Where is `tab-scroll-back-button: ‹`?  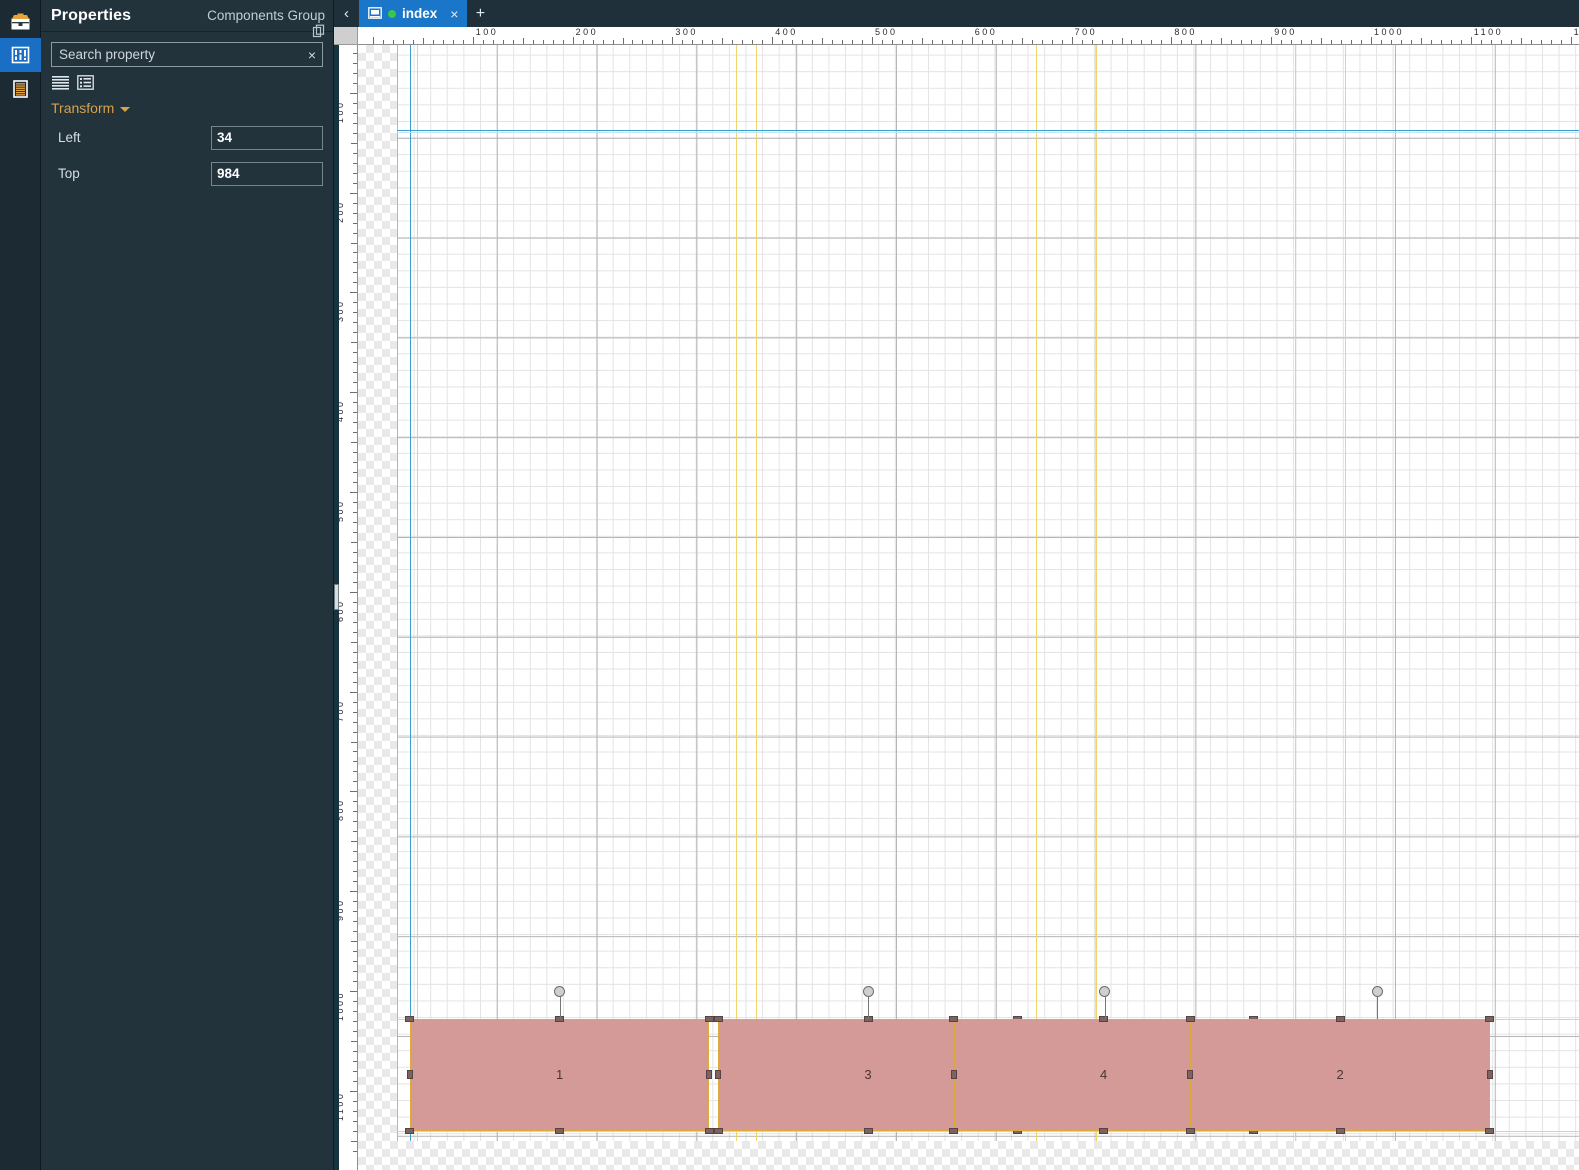 tab-scroll-back-button: ‹ is located at coordinates (346, 13).